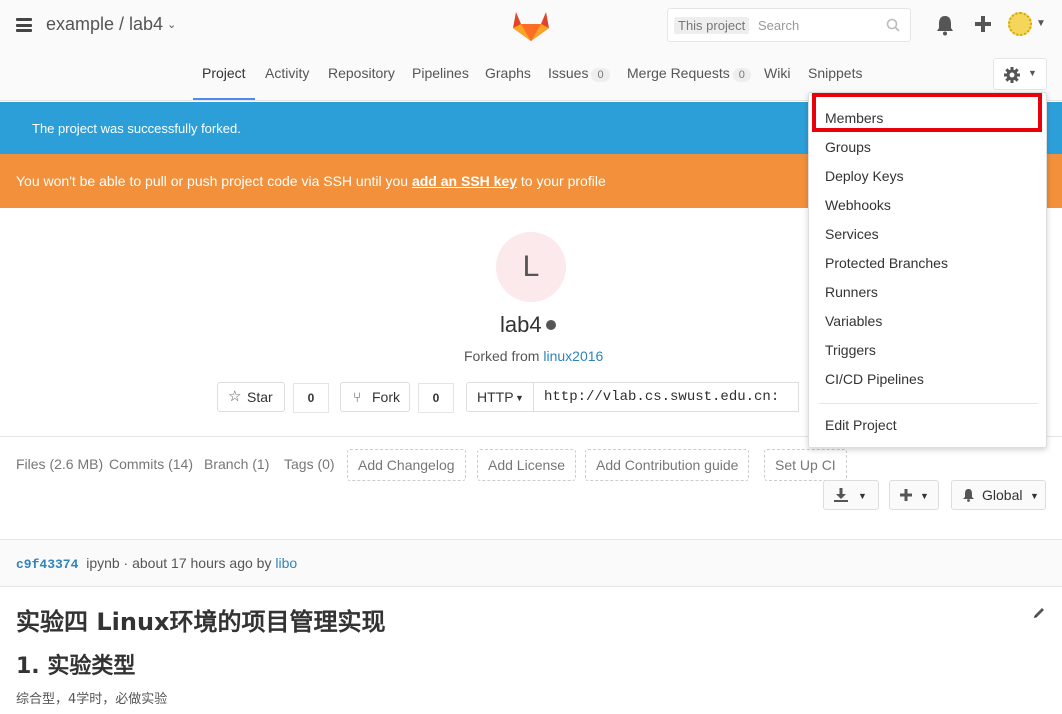 The width and height of the screenshot is (1062, 714). I want to click on gitlab-logo-icon, so click(531, 25).